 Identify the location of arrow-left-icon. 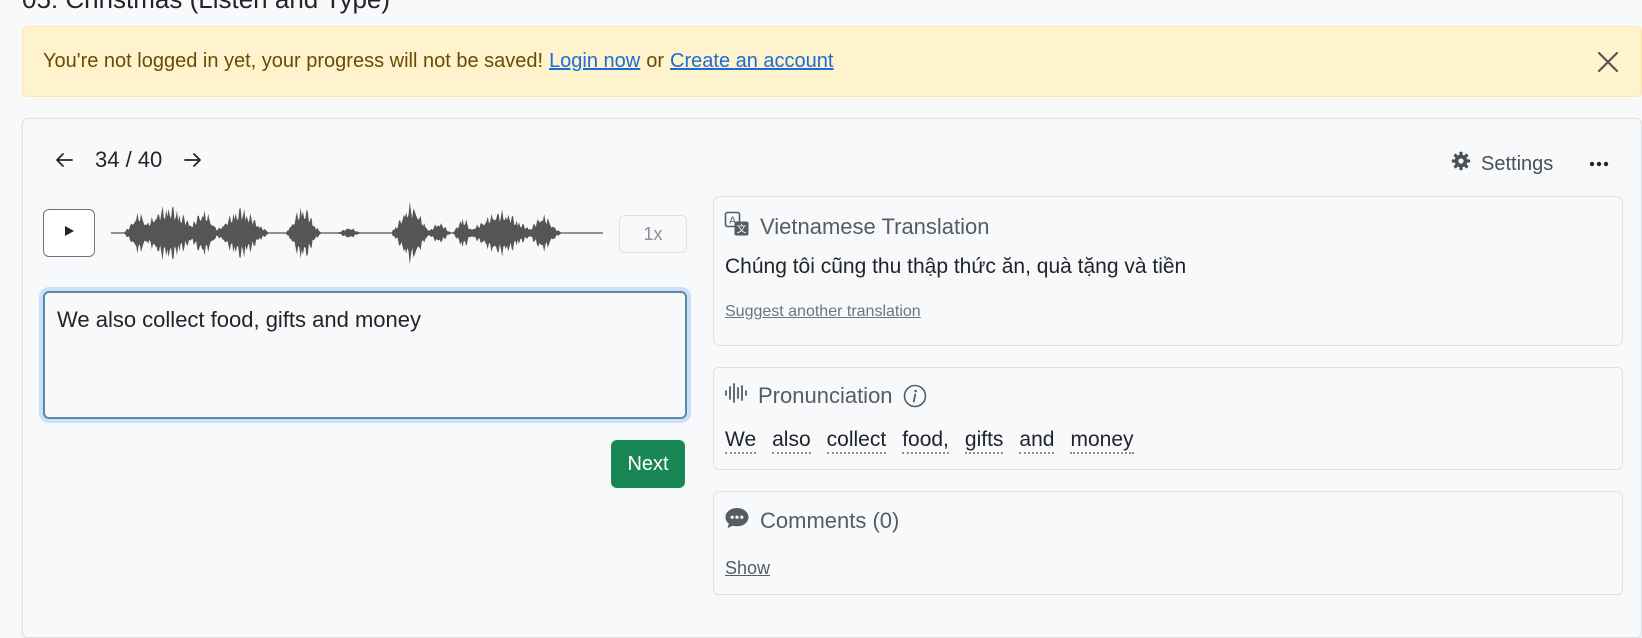
(64, 160).